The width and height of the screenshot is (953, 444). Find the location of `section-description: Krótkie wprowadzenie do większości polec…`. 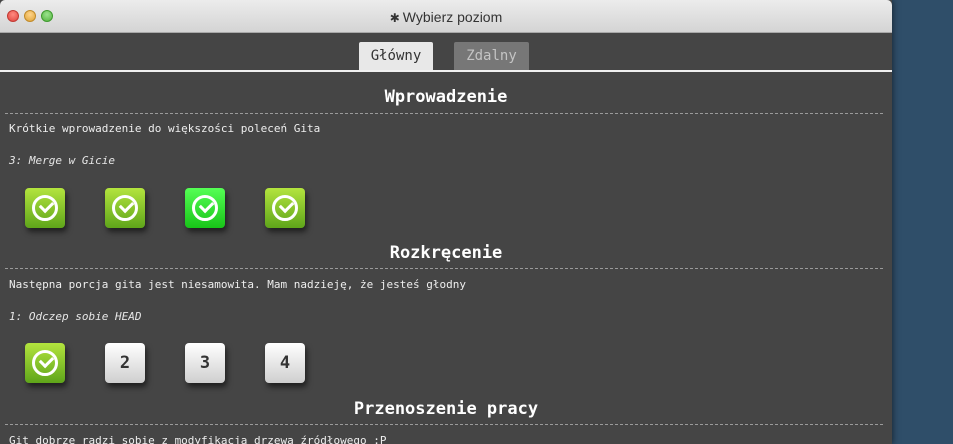

section-description: Krótkie wprowadzenie do większości polec… is located at coordinates (165, 128).